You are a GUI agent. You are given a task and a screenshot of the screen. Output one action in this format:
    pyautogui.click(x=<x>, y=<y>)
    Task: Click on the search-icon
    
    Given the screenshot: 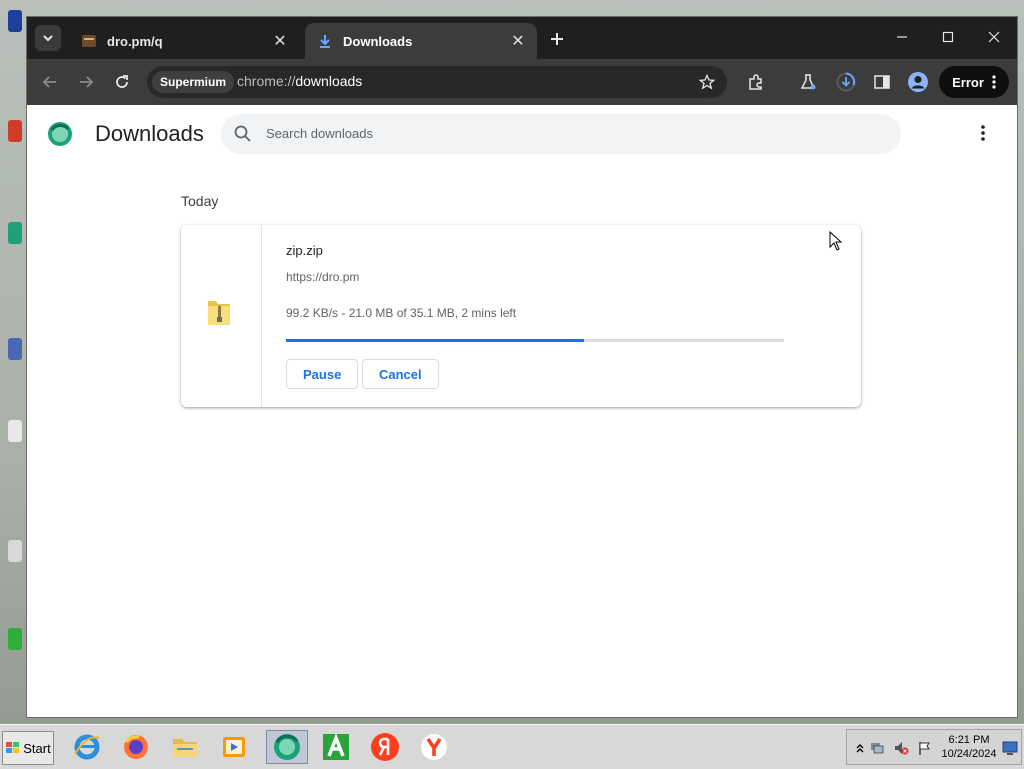 What is the action you would take?
    pyautogui.click(x=242, y=133)
    